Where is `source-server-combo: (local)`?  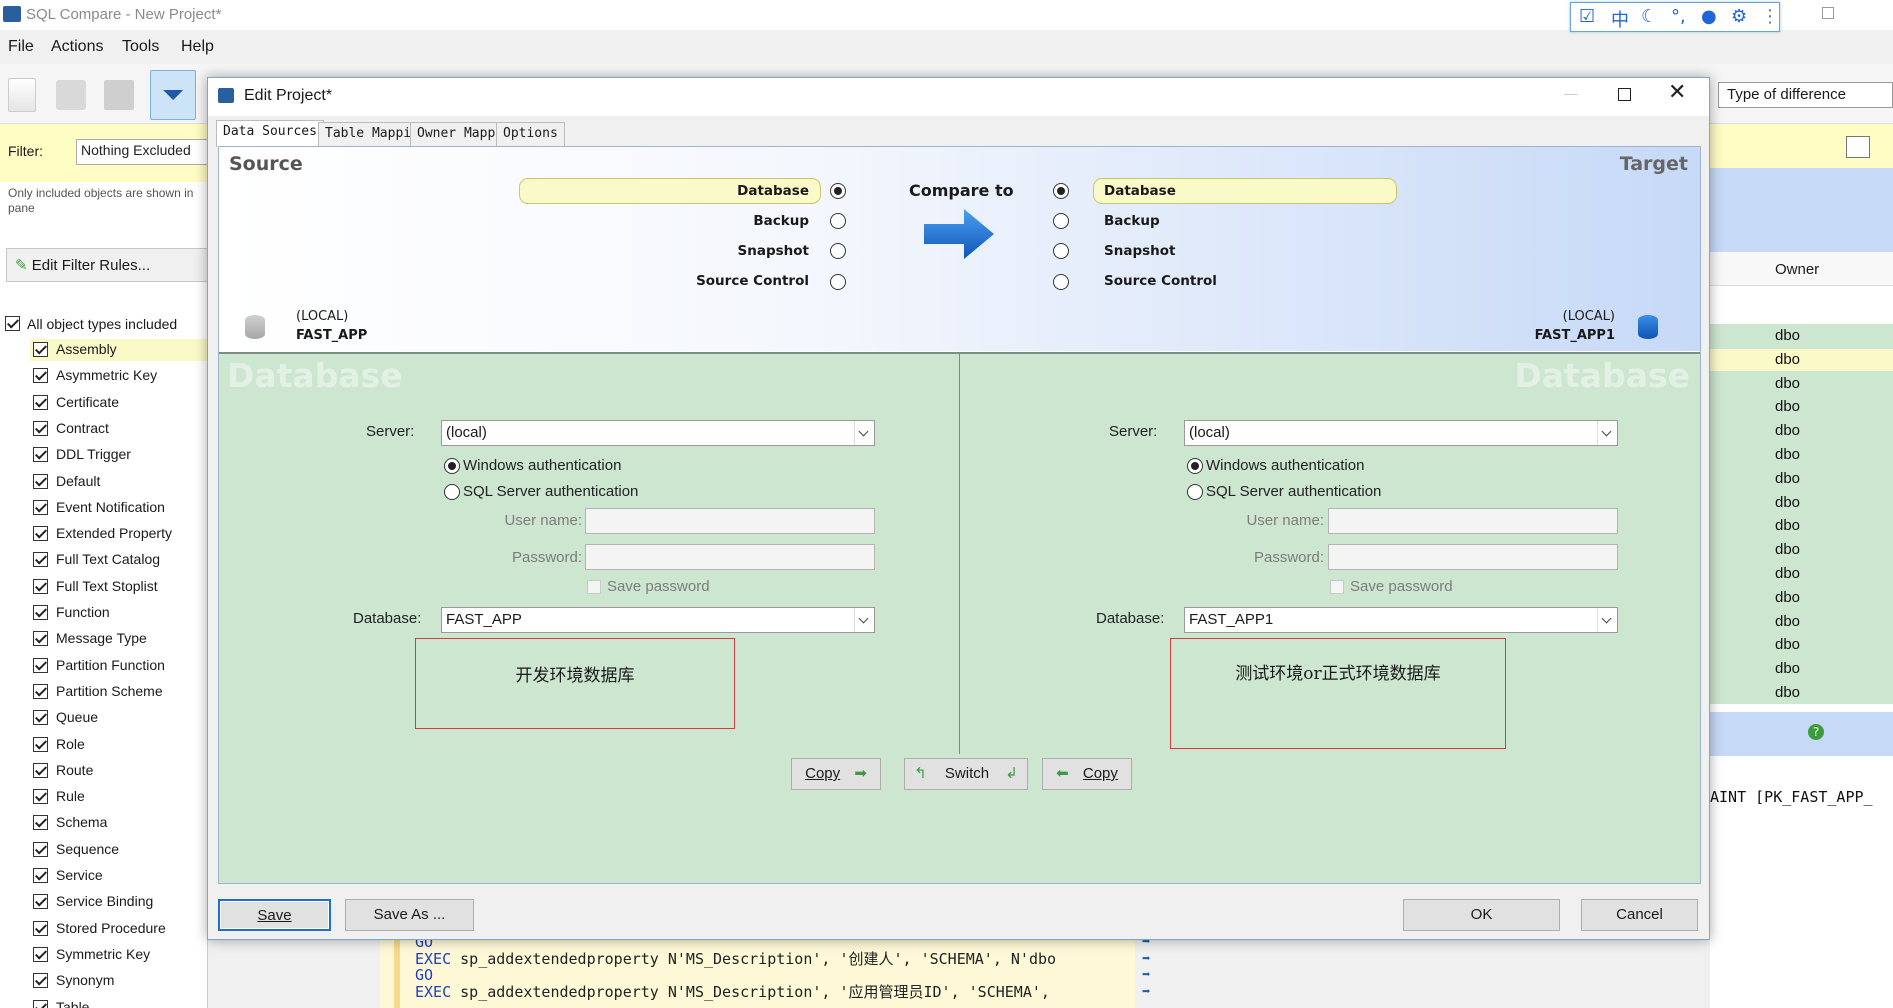 source-server-combo: (local) is located at coordinates (658, 433).